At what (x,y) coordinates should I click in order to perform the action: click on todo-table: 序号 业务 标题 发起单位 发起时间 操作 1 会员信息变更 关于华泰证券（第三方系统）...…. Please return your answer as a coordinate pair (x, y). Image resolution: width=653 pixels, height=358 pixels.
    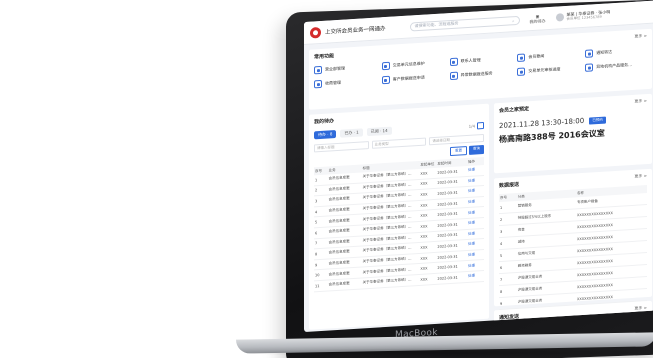
    Looking at the image, I should click on (399, 224).